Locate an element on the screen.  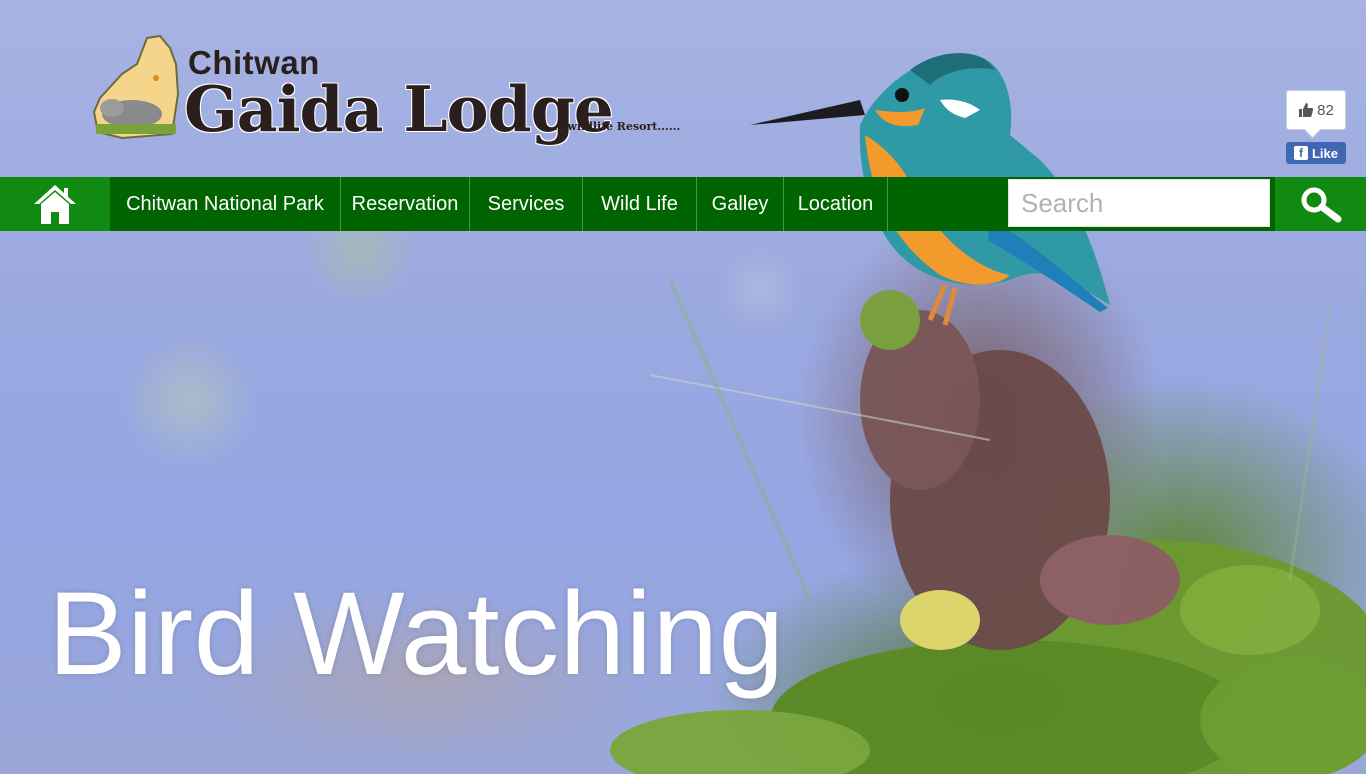
like-button-label: Like is located at coordinates (1324, 153).